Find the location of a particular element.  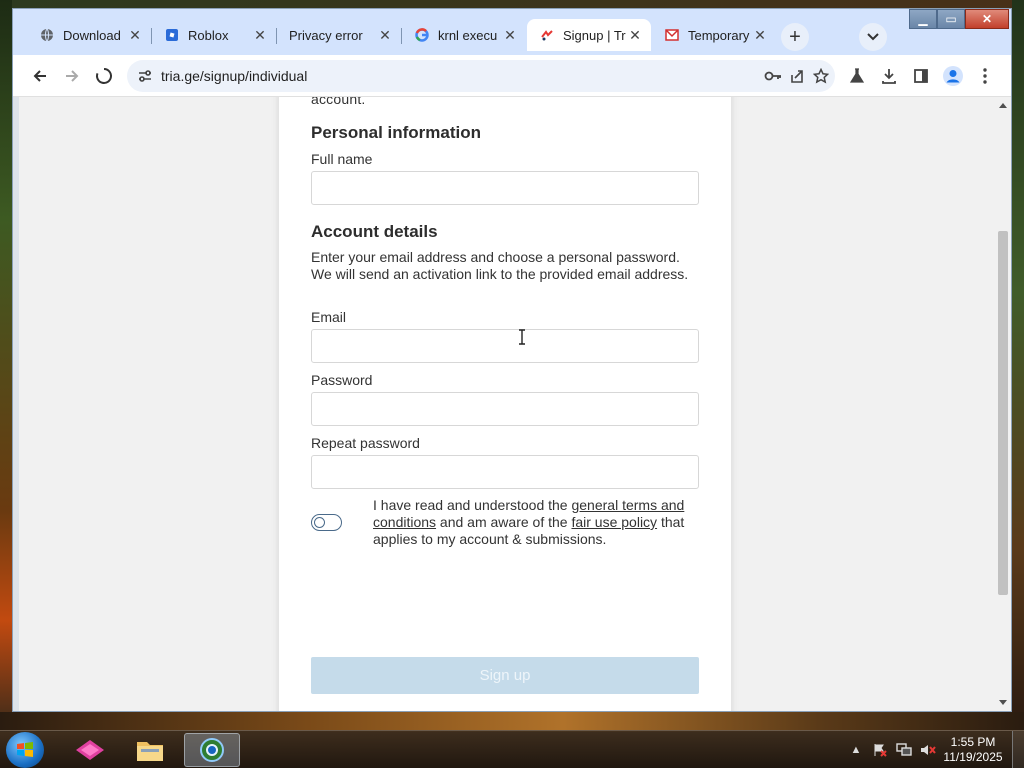

tab-search-button is located at coordinates (873, 37).